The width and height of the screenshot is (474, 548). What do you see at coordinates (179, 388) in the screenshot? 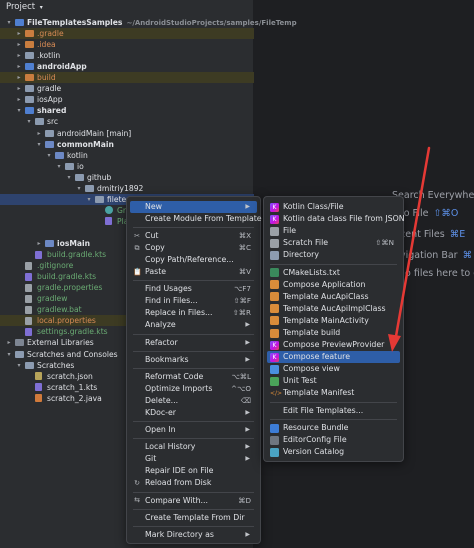
I see `menu-item-label: Optimize Imports` at bounding box center [179, 388].